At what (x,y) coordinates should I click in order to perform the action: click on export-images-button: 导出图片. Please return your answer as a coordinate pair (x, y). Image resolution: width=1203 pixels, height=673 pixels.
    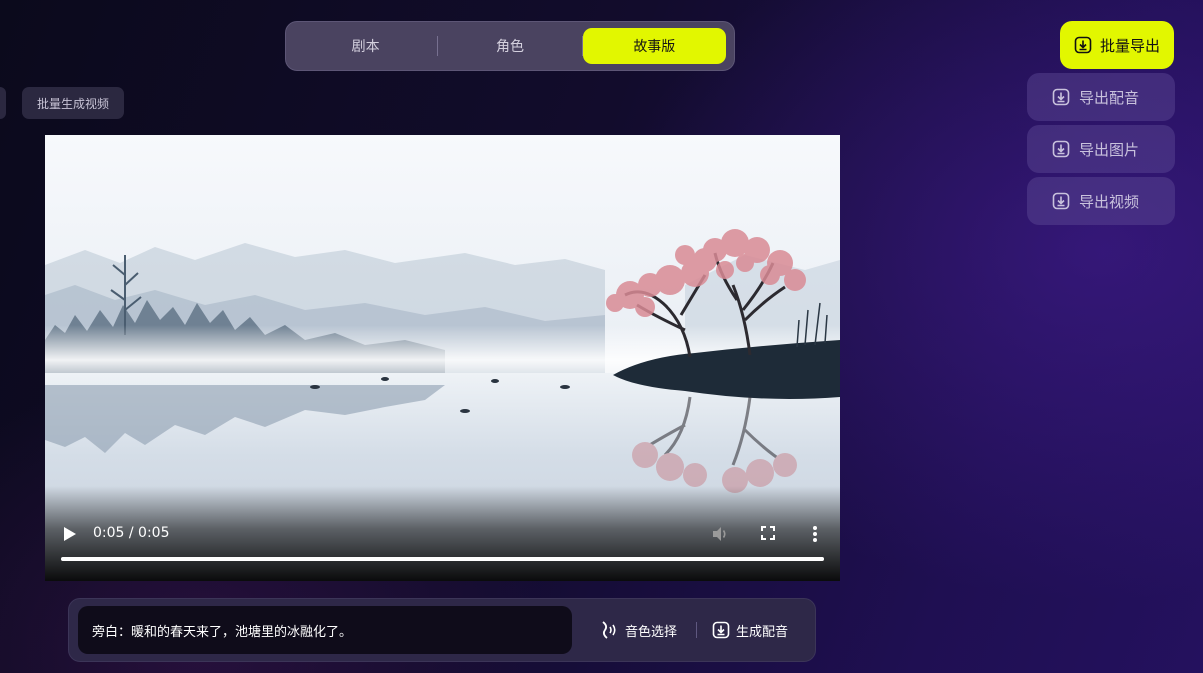
    Looking at the image, I should click on (1101, 149).